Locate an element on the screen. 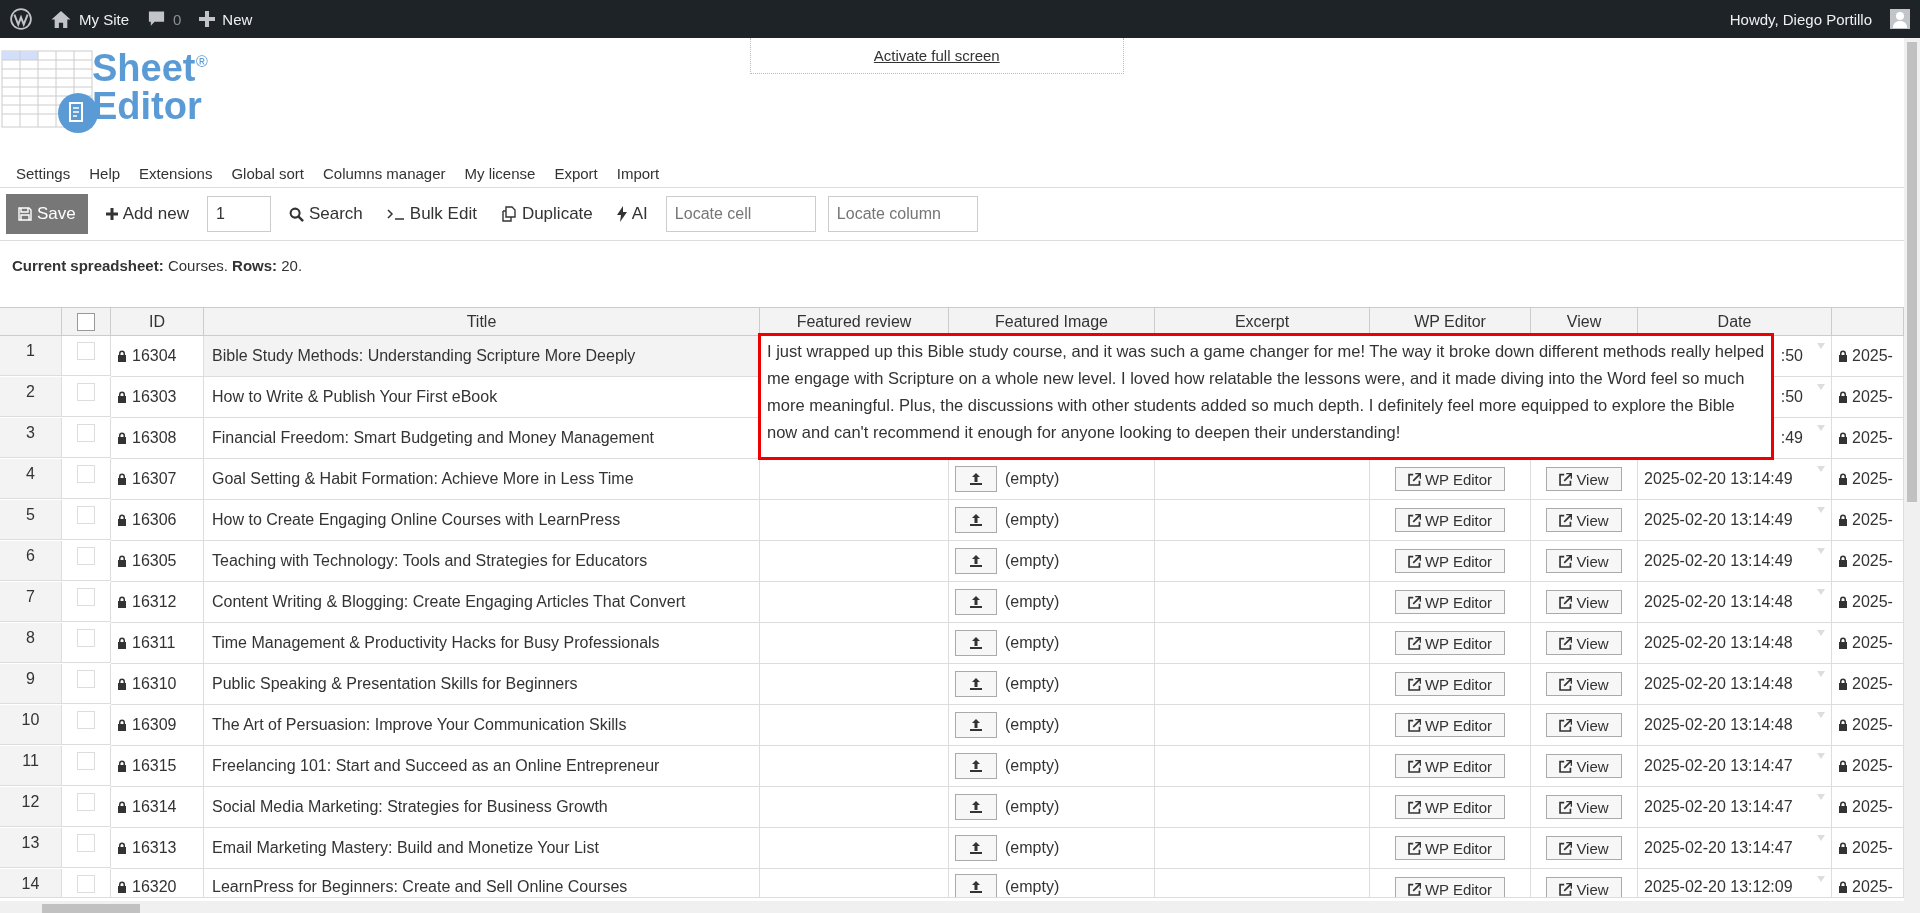 The height and width of the screenshot is (913, 1920). column-header: View is located at coordinates (1584, 322).